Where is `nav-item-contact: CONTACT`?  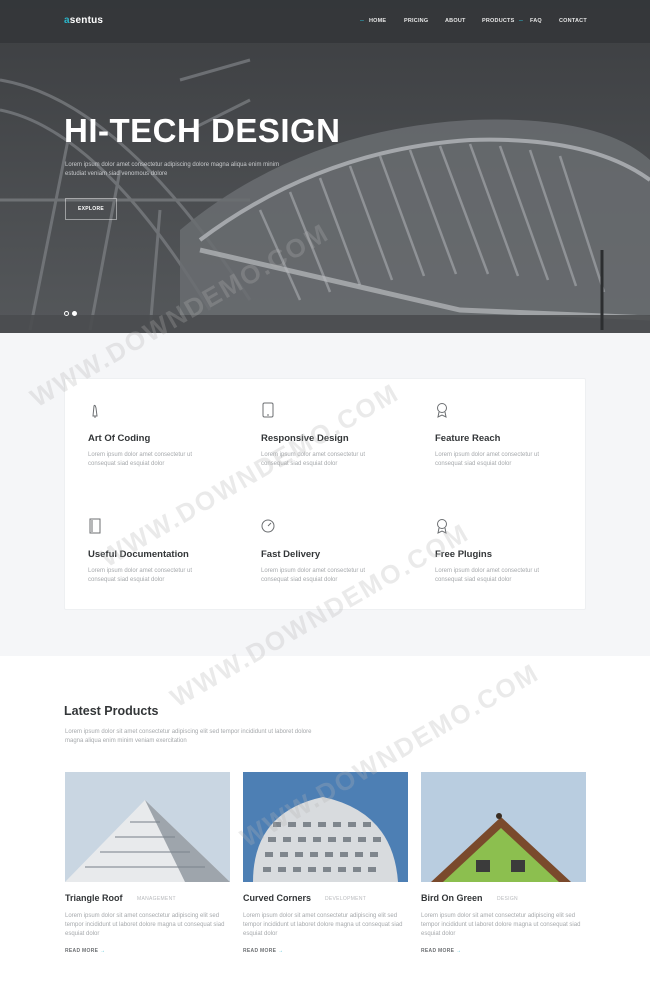
nav-item-contact: CONTACT is located at coordinates (573, 21).